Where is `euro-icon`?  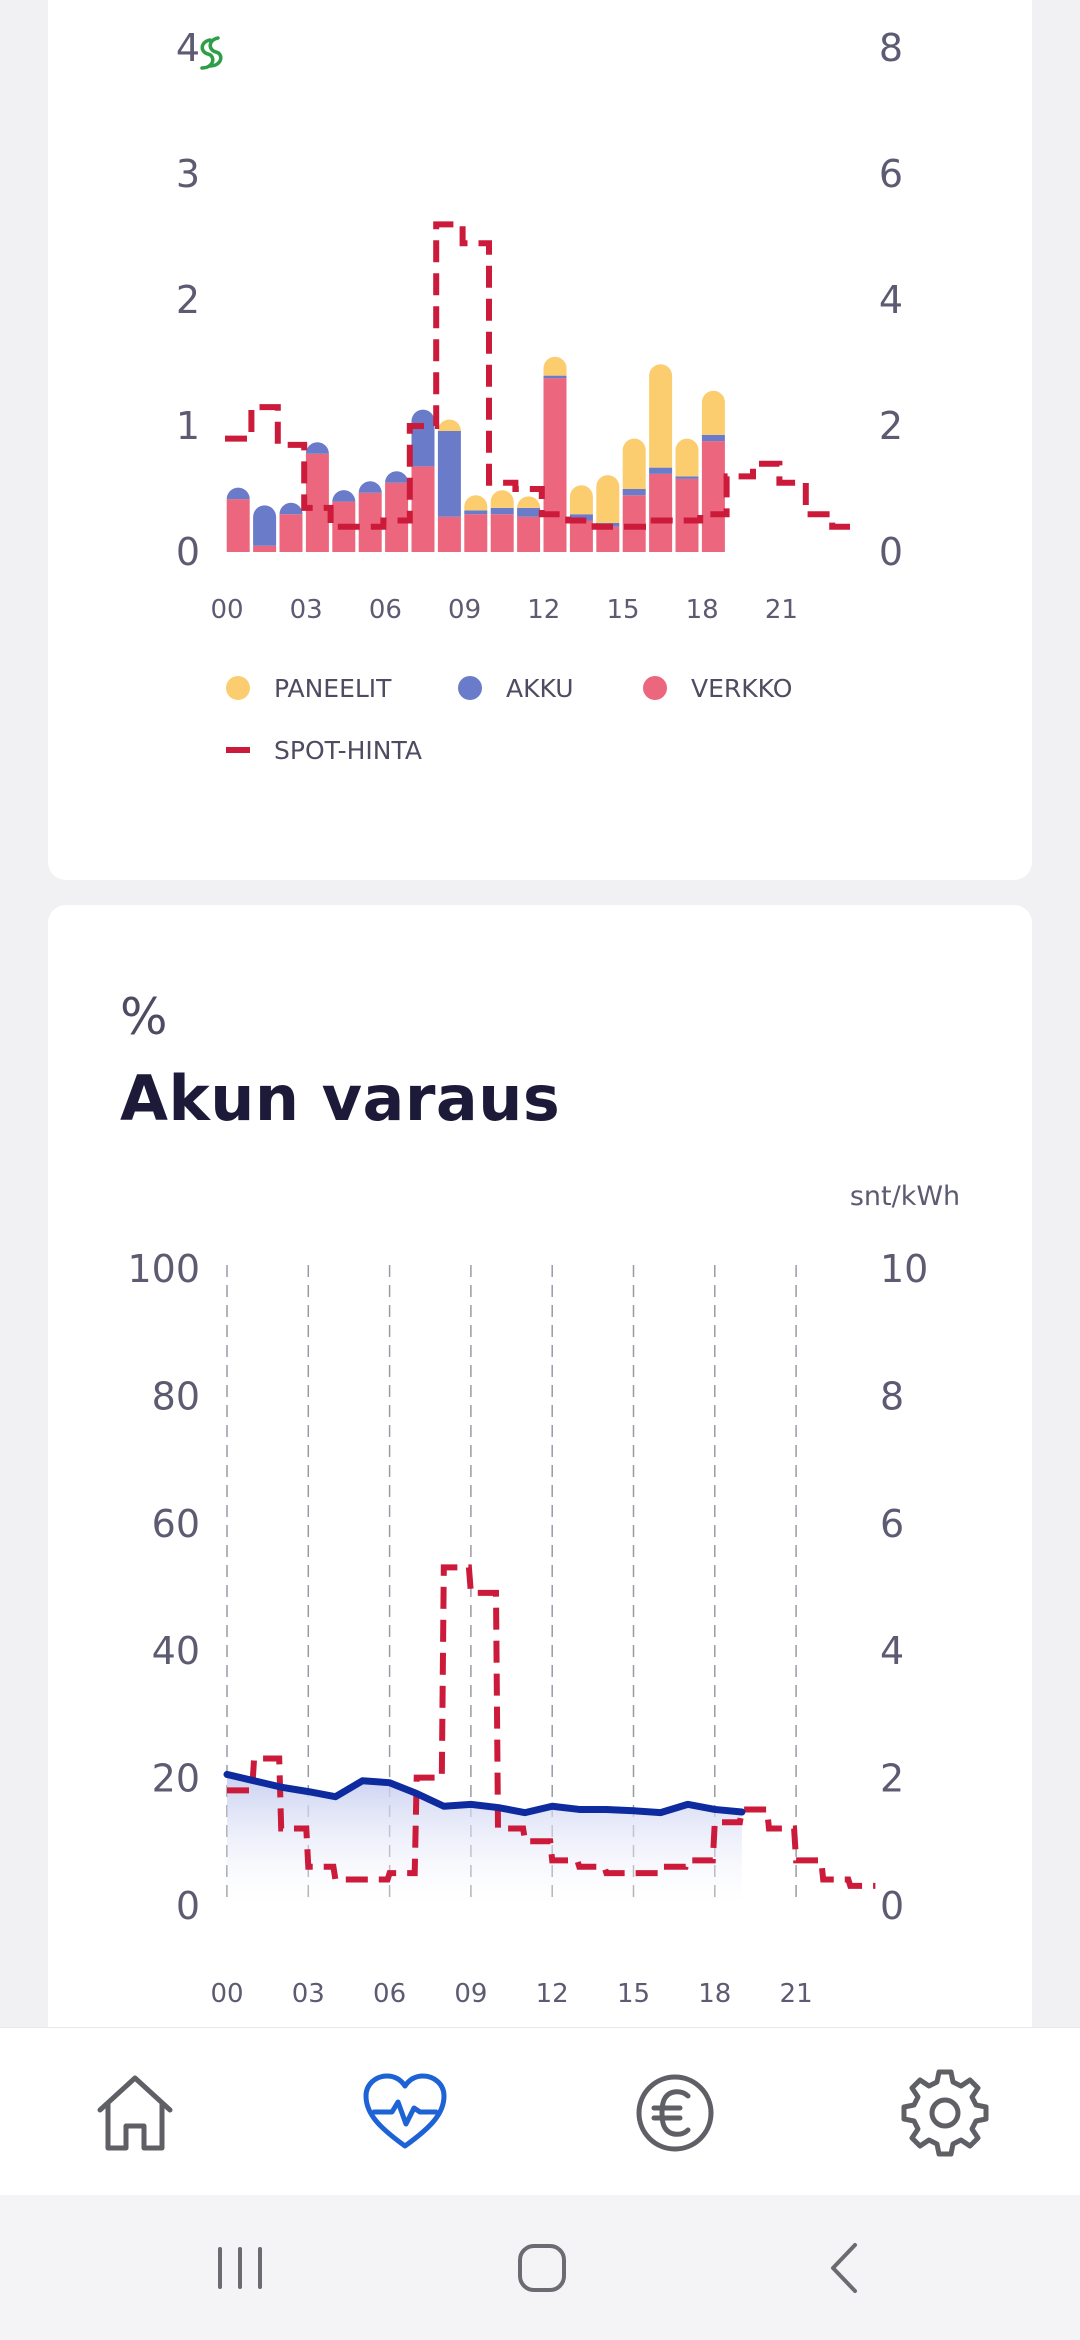
euro-icon is located at coordinates (675, 2113).